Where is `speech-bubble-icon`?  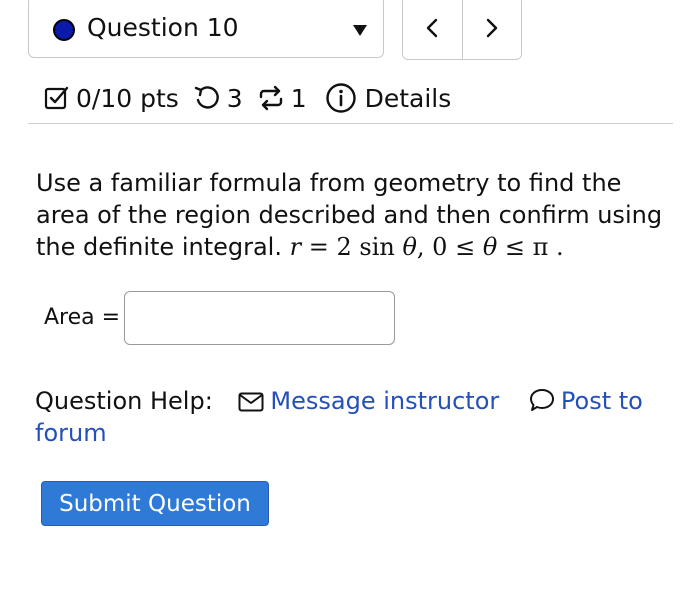 speech-bubble-icon is located at coordinates (541, 400).